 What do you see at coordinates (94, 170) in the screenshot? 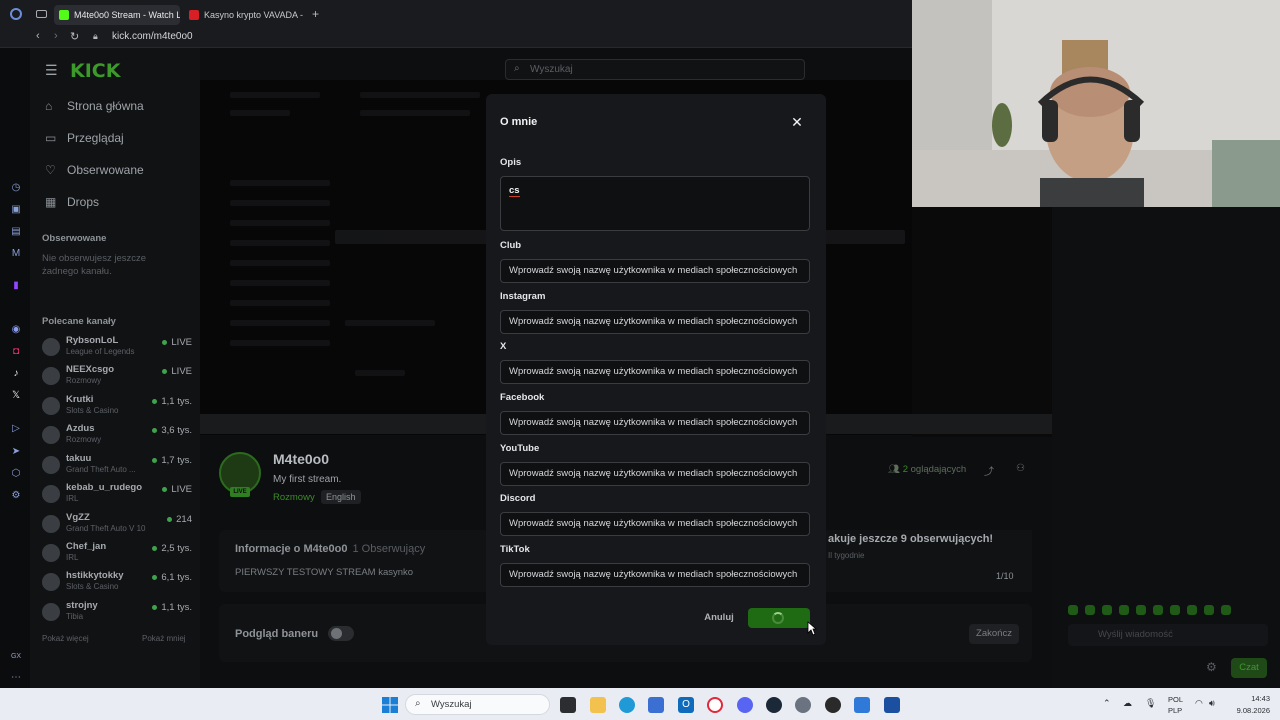
I see `sidebar-item-following: ♡ Obserwowane` at bounding box center [94, 170].